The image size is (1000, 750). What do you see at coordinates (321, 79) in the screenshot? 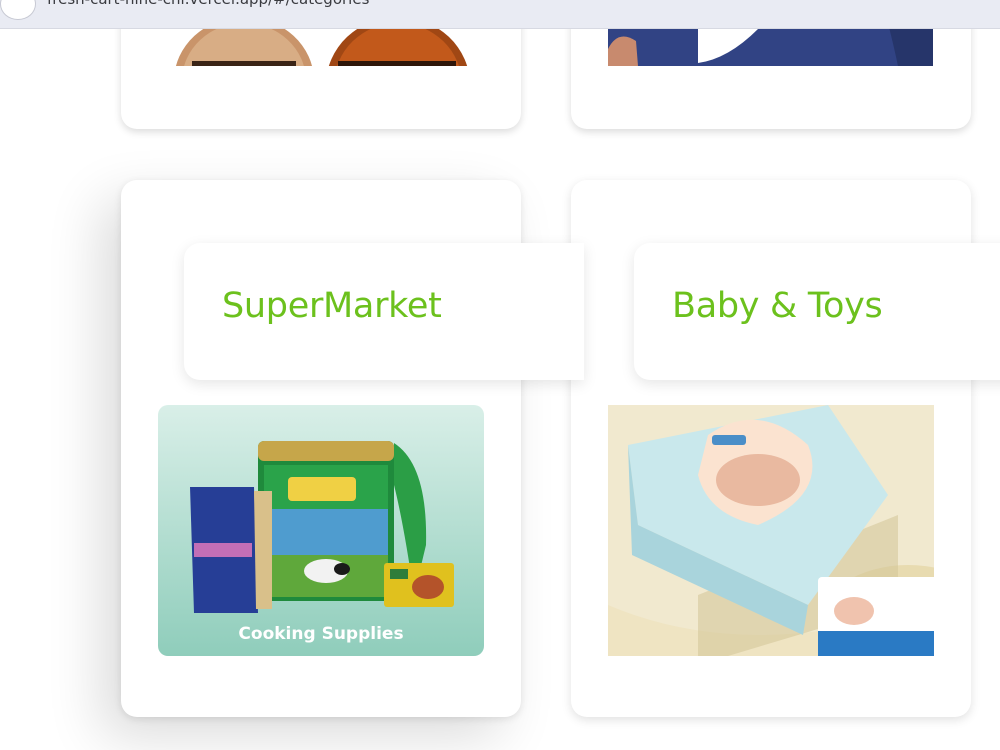
I see `category-card-music` at bounding box center [321, 79].